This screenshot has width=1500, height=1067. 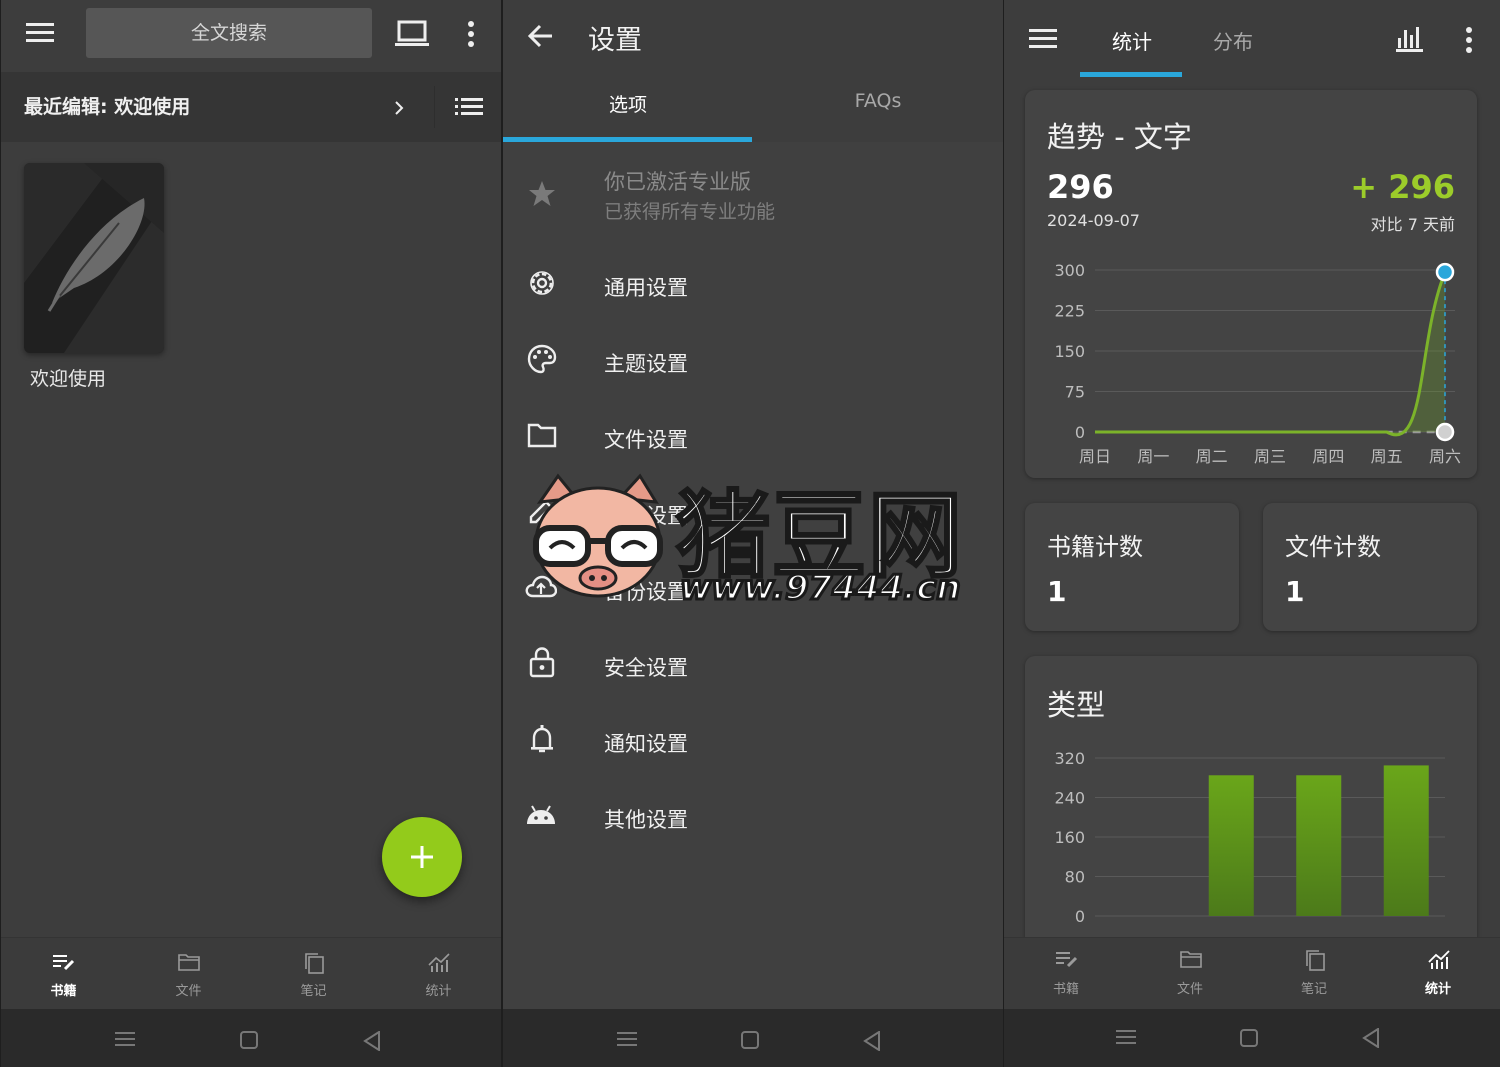 I want to click on series-area, so click(x=1270, y=353).